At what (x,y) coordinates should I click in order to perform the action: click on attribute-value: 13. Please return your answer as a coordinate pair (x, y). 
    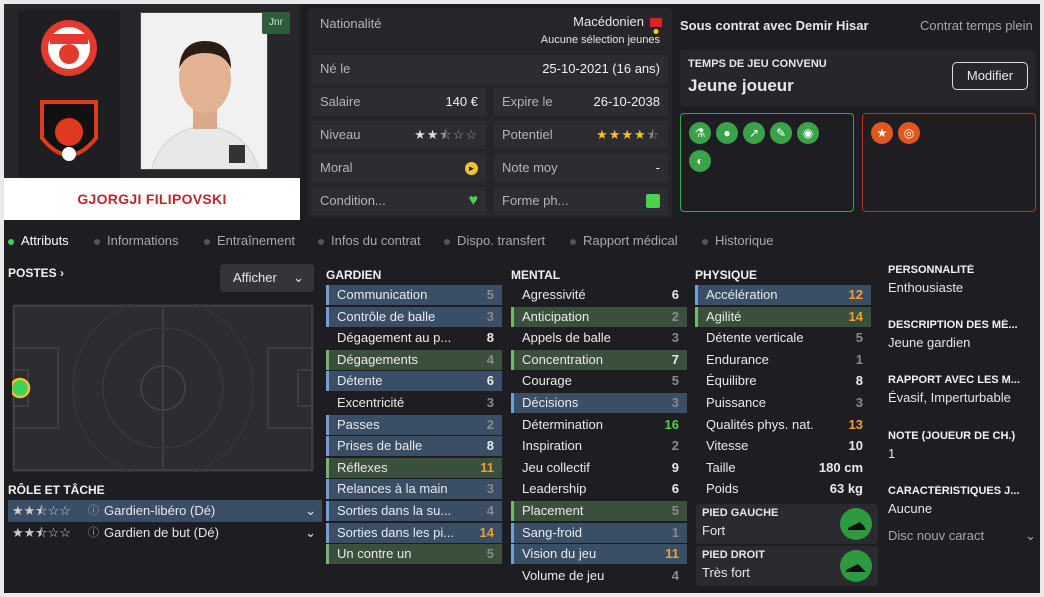
    Looking at the image, I should click on (855, 424).